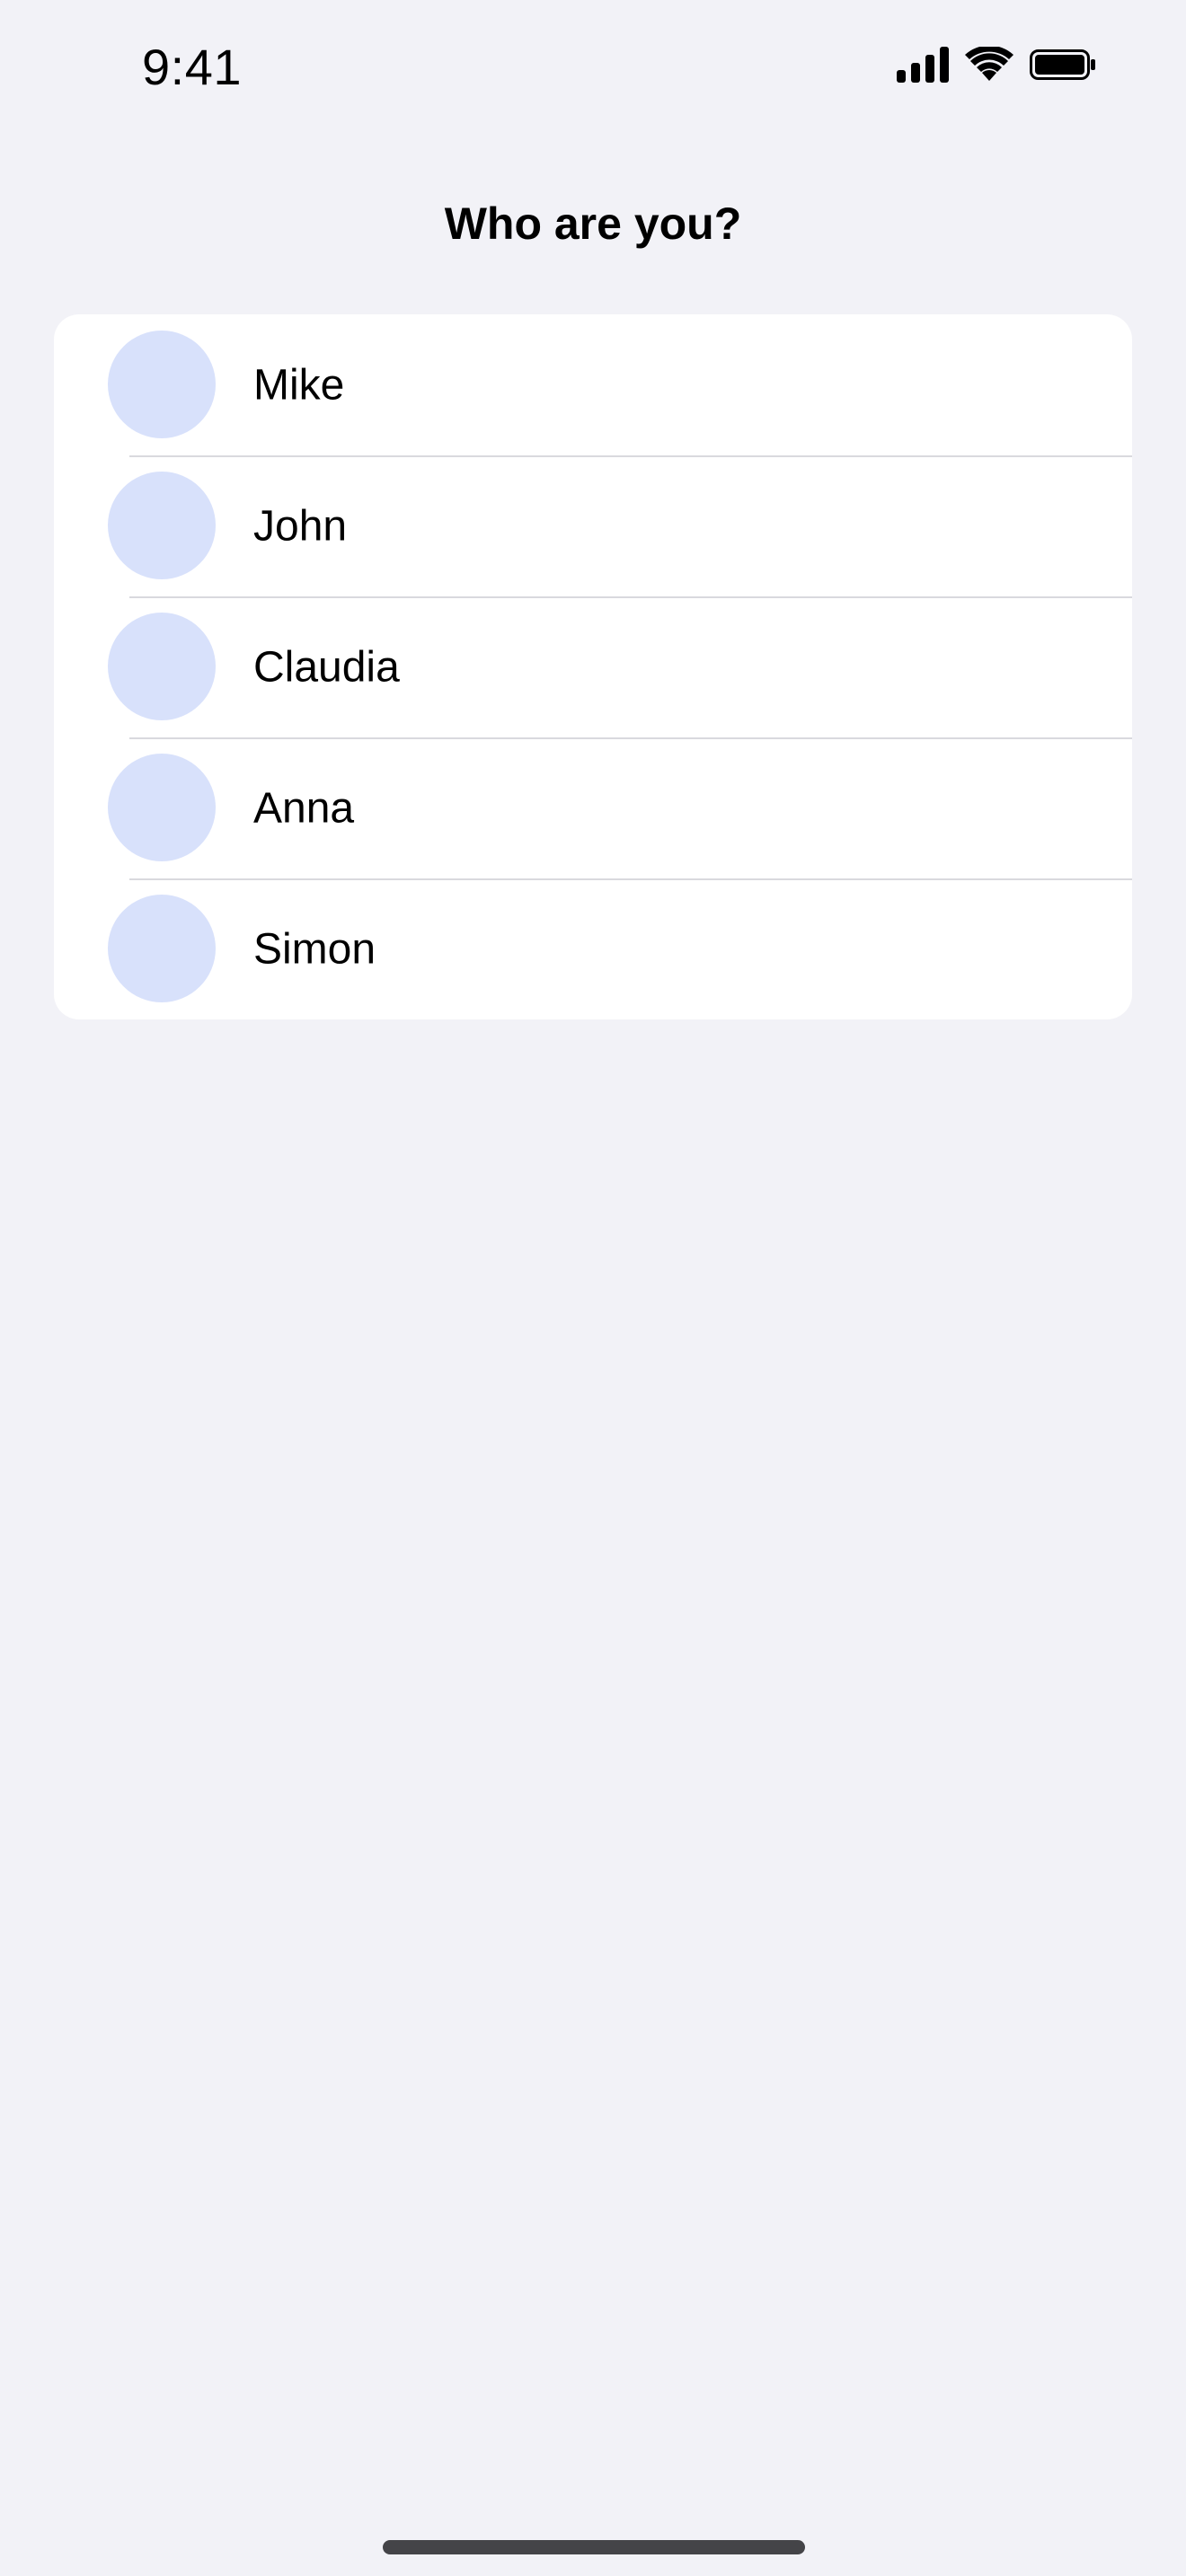  What do you see at coordinates (326, 667) in the screenshot?
I see `person-name: Claudia` at bounding box center [326, 667].